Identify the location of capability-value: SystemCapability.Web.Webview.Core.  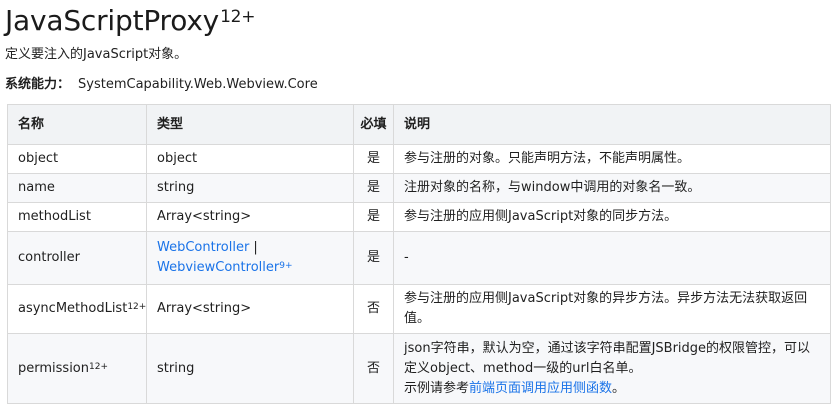
(198, 84).